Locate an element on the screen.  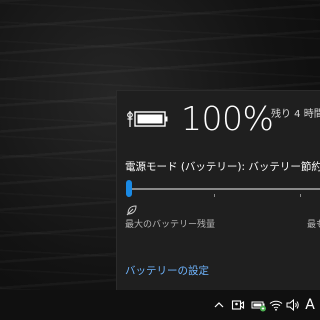
power-mode-title: 電源モード (バッテリー): バッテリー節約機能 is located at coordinates (222, 167).